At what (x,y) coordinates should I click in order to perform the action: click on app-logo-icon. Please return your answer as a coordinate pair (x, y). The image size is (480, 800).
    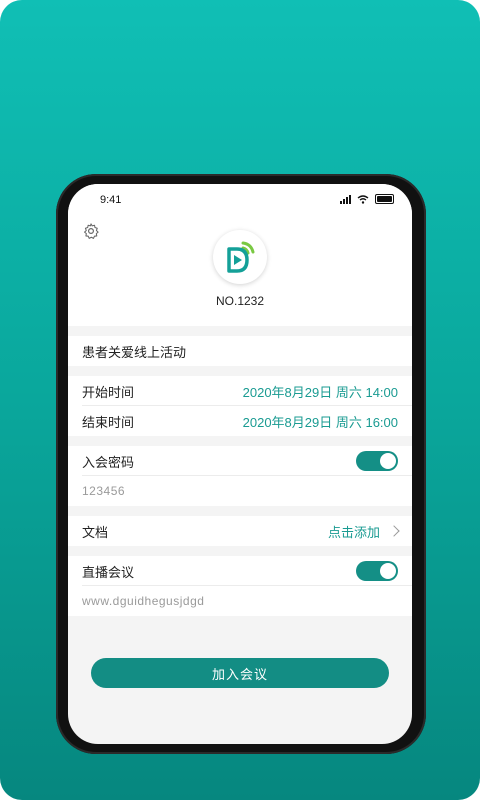
    Looking at the image, I should click on (241, 257).